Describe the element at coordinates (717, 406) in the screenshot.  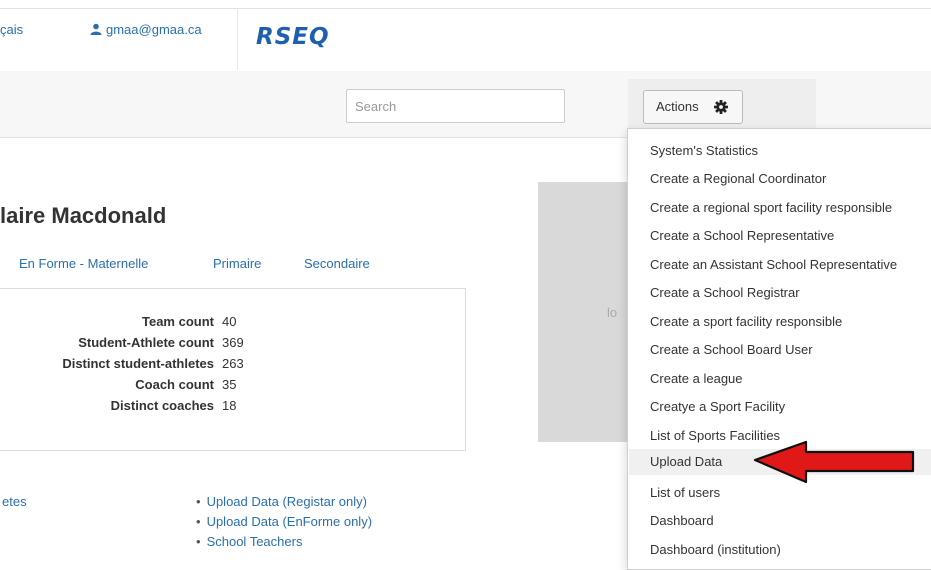
I see `menu-item-create-sport-facility: Creatye a Sport Facility` at that location.